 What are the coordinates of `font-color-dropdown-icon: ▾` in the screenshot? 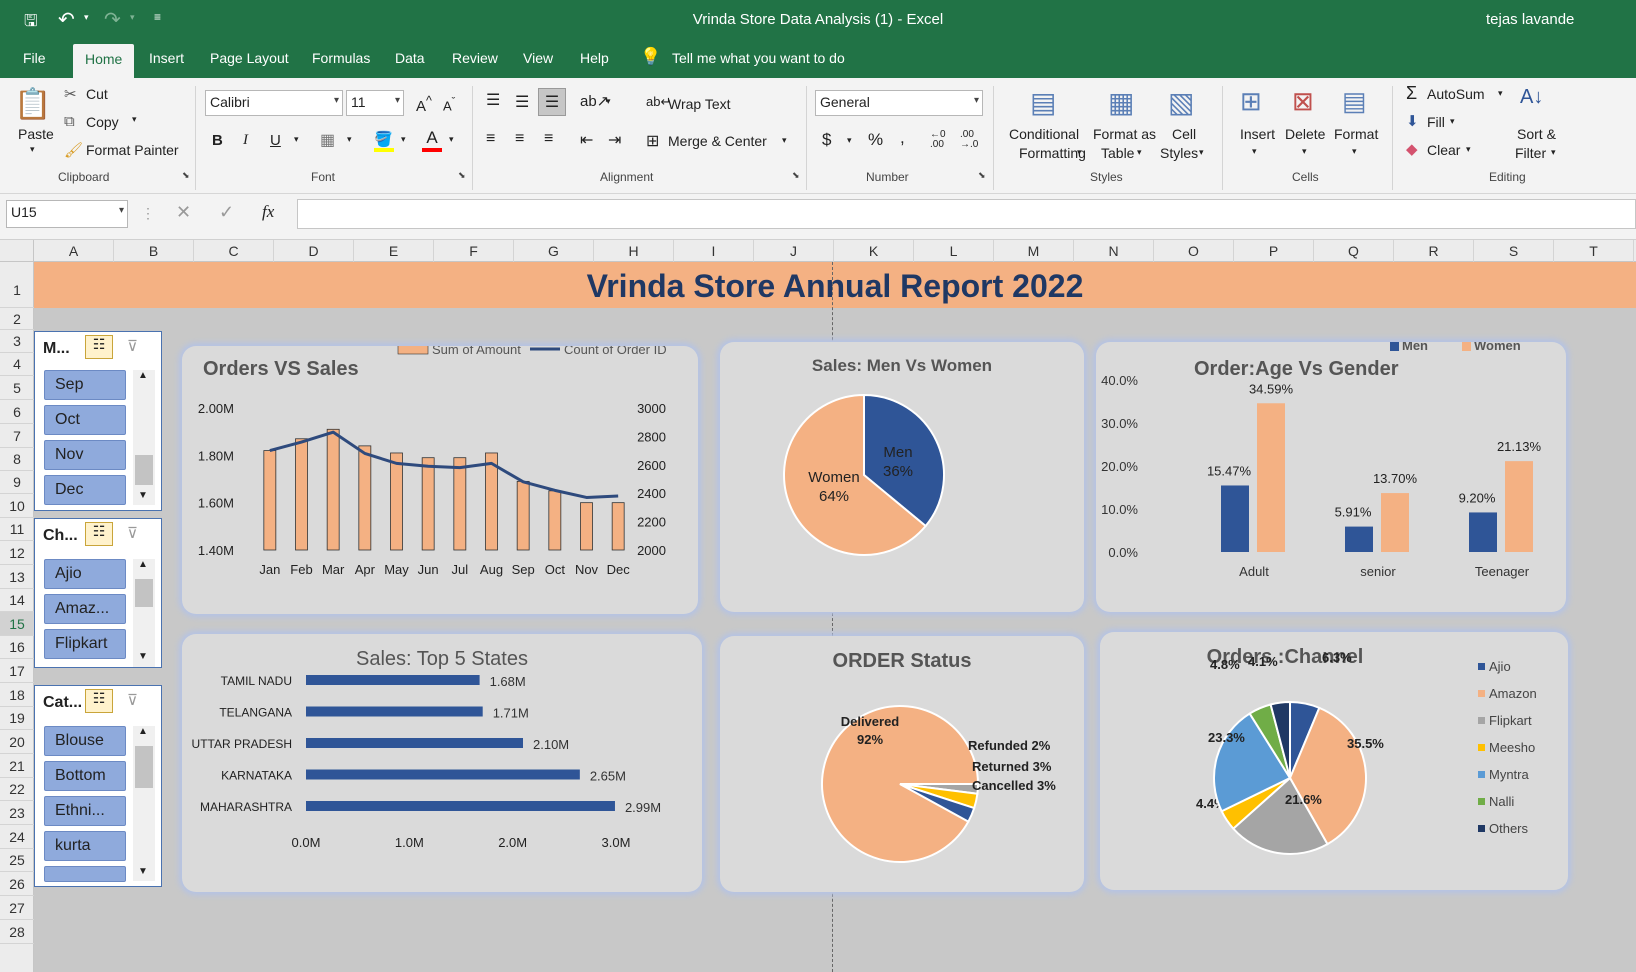 It's located at (451, 139).